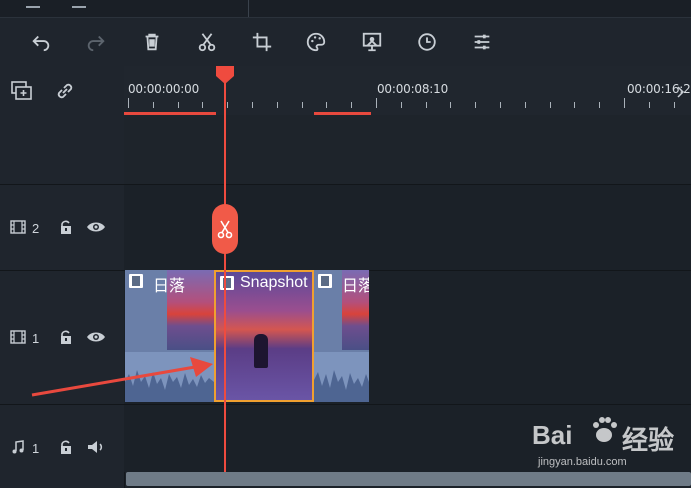  I want to click on horizontal-scrollbar, so click(408, 479).